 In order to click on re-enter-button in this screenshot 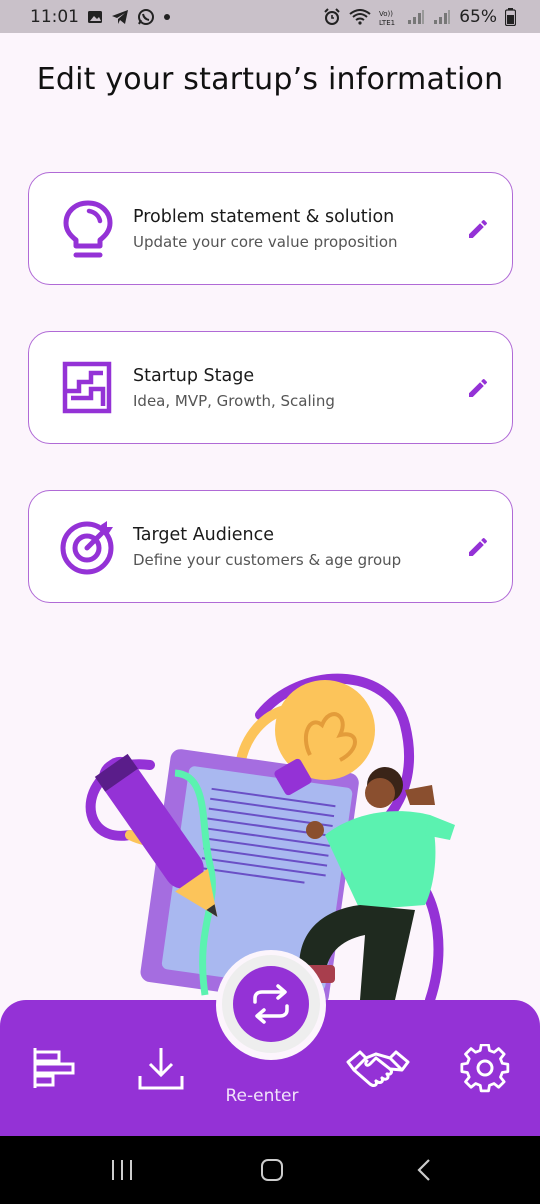, I will do `click(271, 1004)`.